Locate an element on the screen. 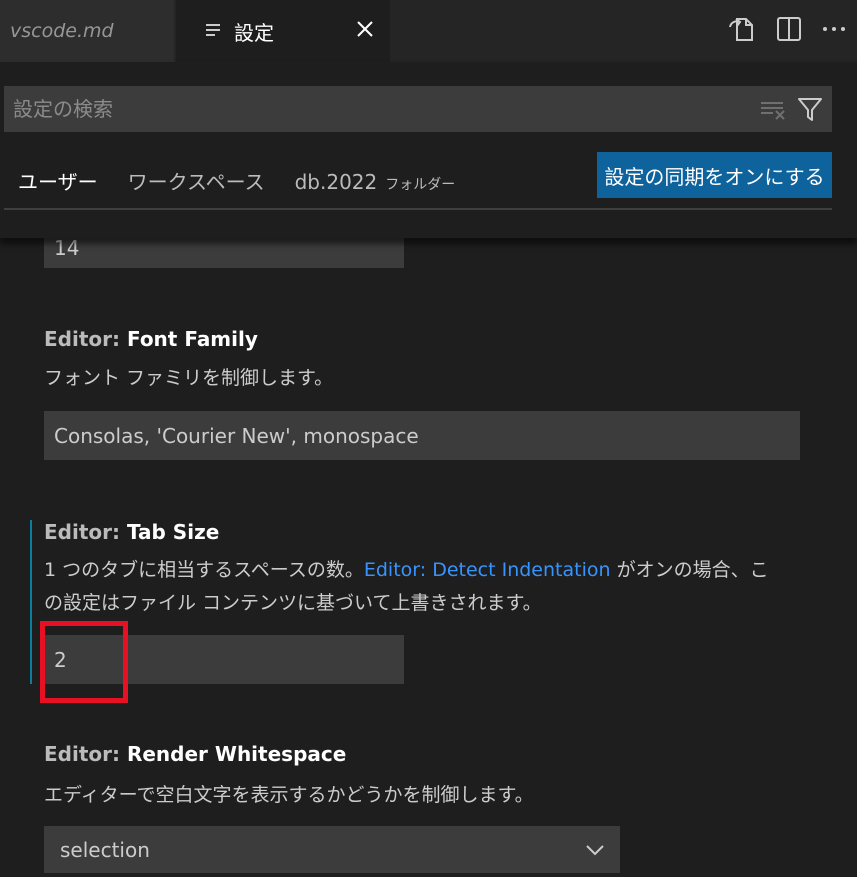  editor-tab-bar: vscode.md 設定 is located at coordinates (428, 31).